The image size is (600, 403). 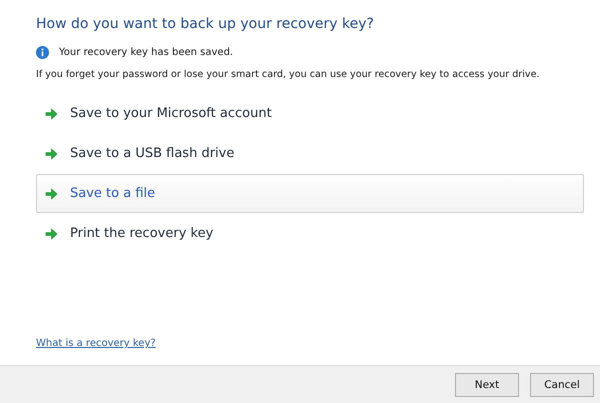 What do you see at coordinates (205, 24) in the screenshot?
I see `dialog-heading: How do you want to back up your recovery key?` at bounding box center [205, 24].